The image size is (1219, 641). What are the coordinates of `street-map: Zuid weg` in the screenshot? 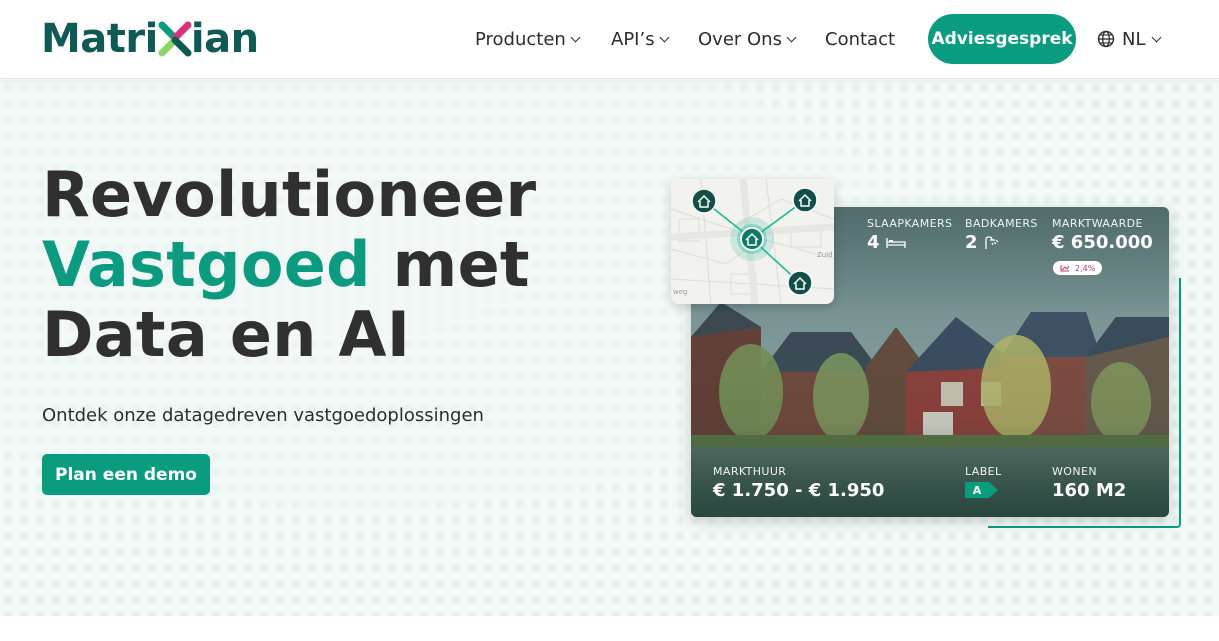 It's located at (752, 241).